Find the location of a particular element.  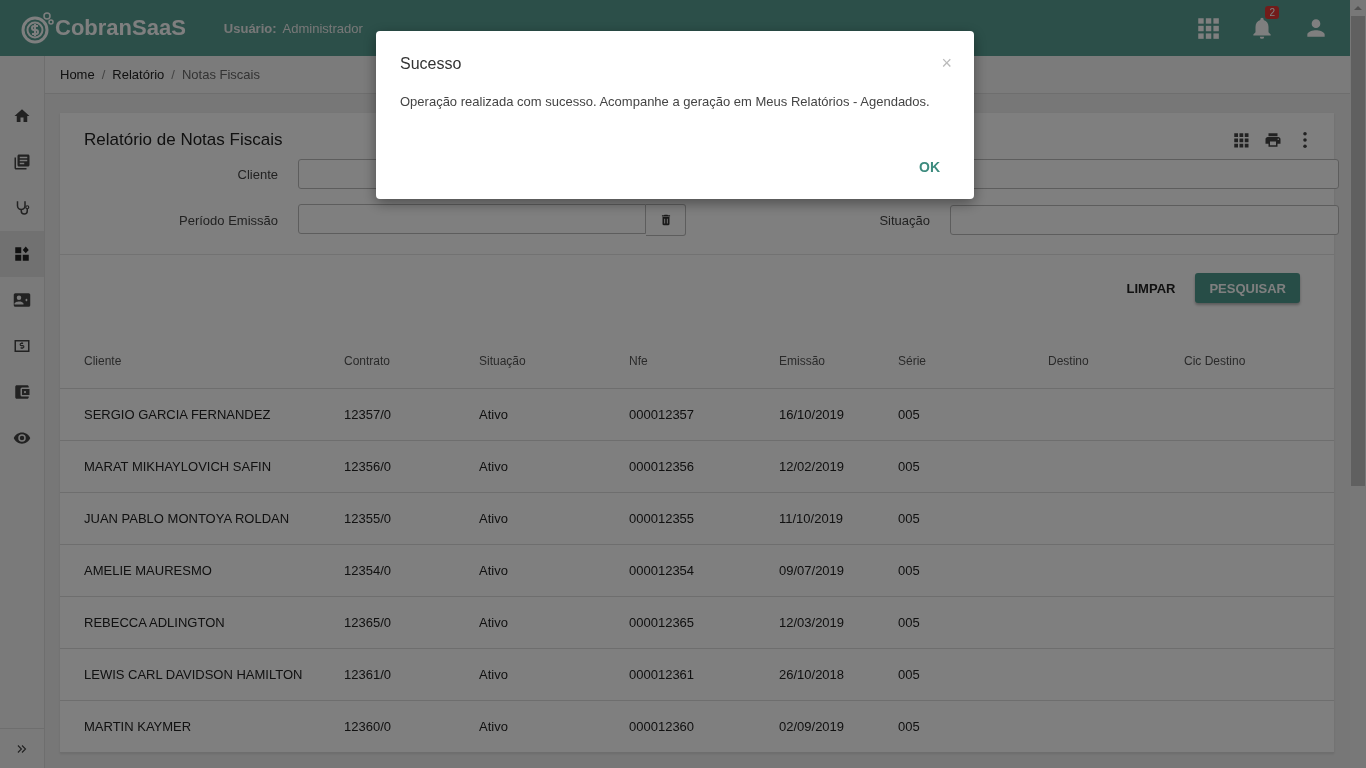

ok-button: OK is located at coordinates (929, 167).